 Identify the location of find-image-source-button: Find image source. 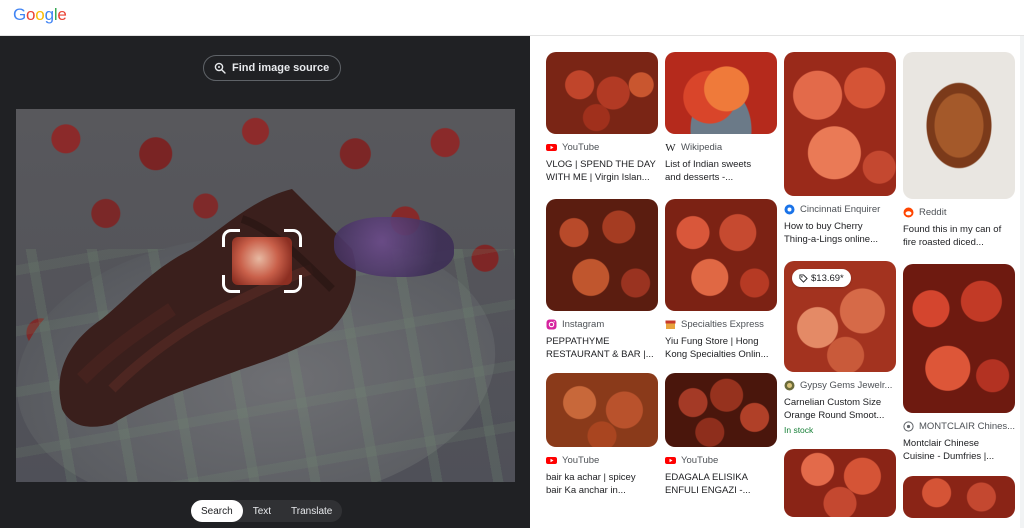
(272, 68).